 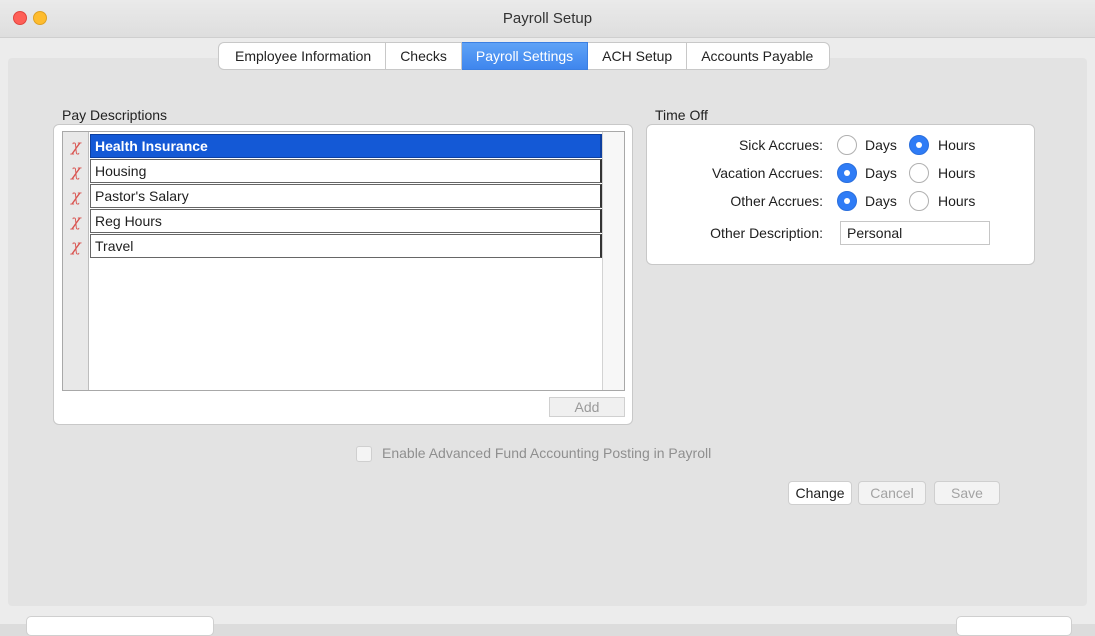 What do you see at coordinates (957, 145) in the screenshot?
I see `sick-hours-label: Hours` at bounding box center [957, 145].